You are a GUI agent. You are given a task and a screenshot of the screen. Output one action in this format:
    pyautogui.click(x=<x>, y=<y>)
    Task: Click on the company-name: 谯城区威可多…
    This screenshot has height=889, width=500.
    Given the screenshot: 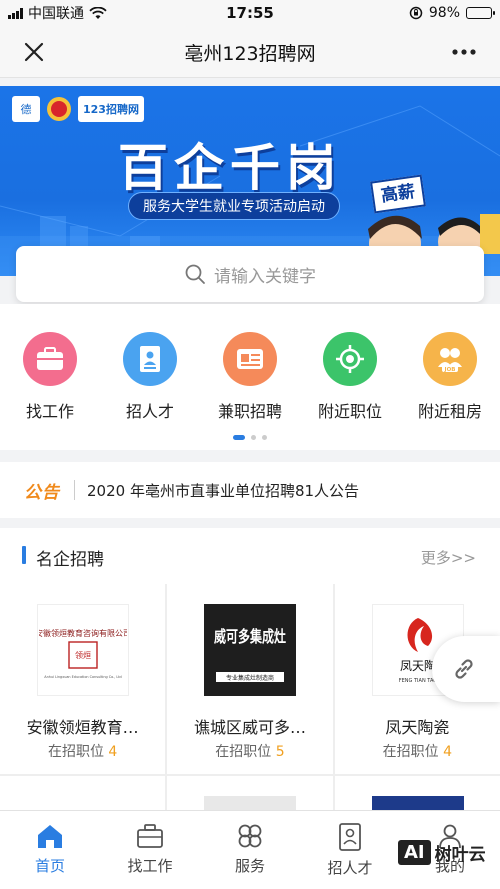 What is the action you would take?
    pyautogui.click(x=249, y=727)
    